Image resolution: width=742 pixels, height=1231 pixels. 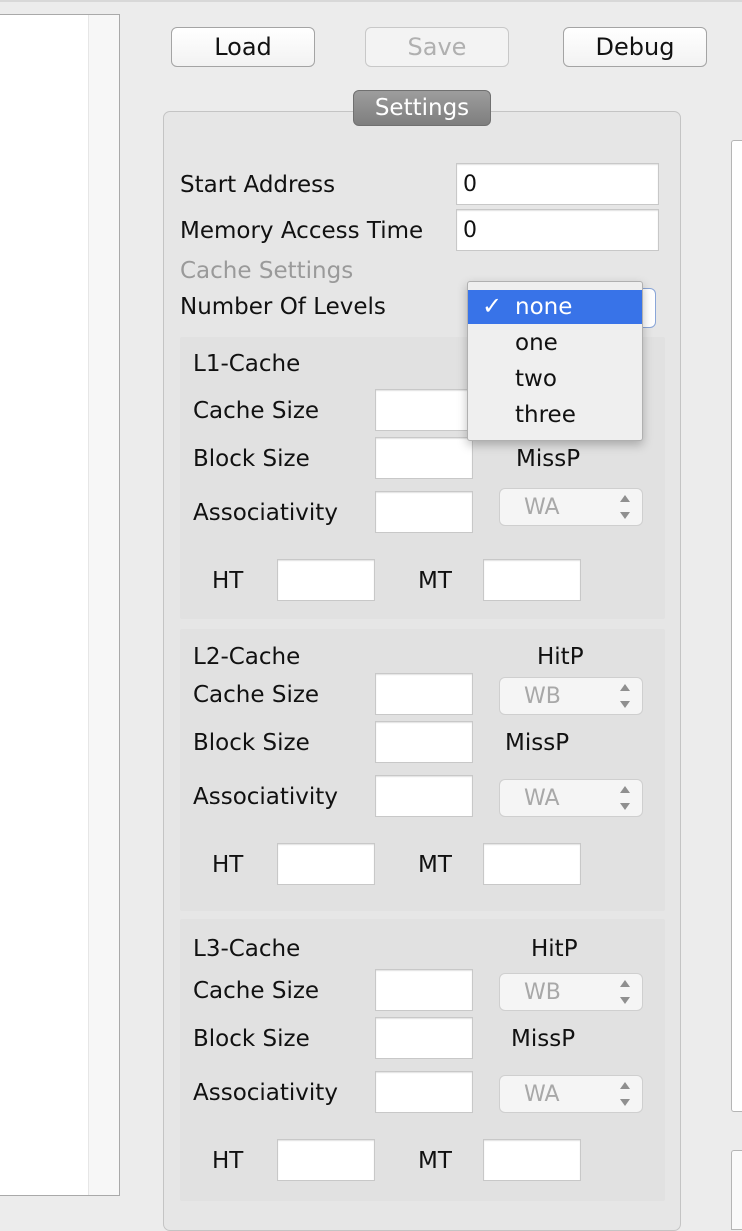 What do you see at coordinates (557, 230) in the screenshot?
I see `memory-access-time-field: 0` at bounding box center [557, 230].